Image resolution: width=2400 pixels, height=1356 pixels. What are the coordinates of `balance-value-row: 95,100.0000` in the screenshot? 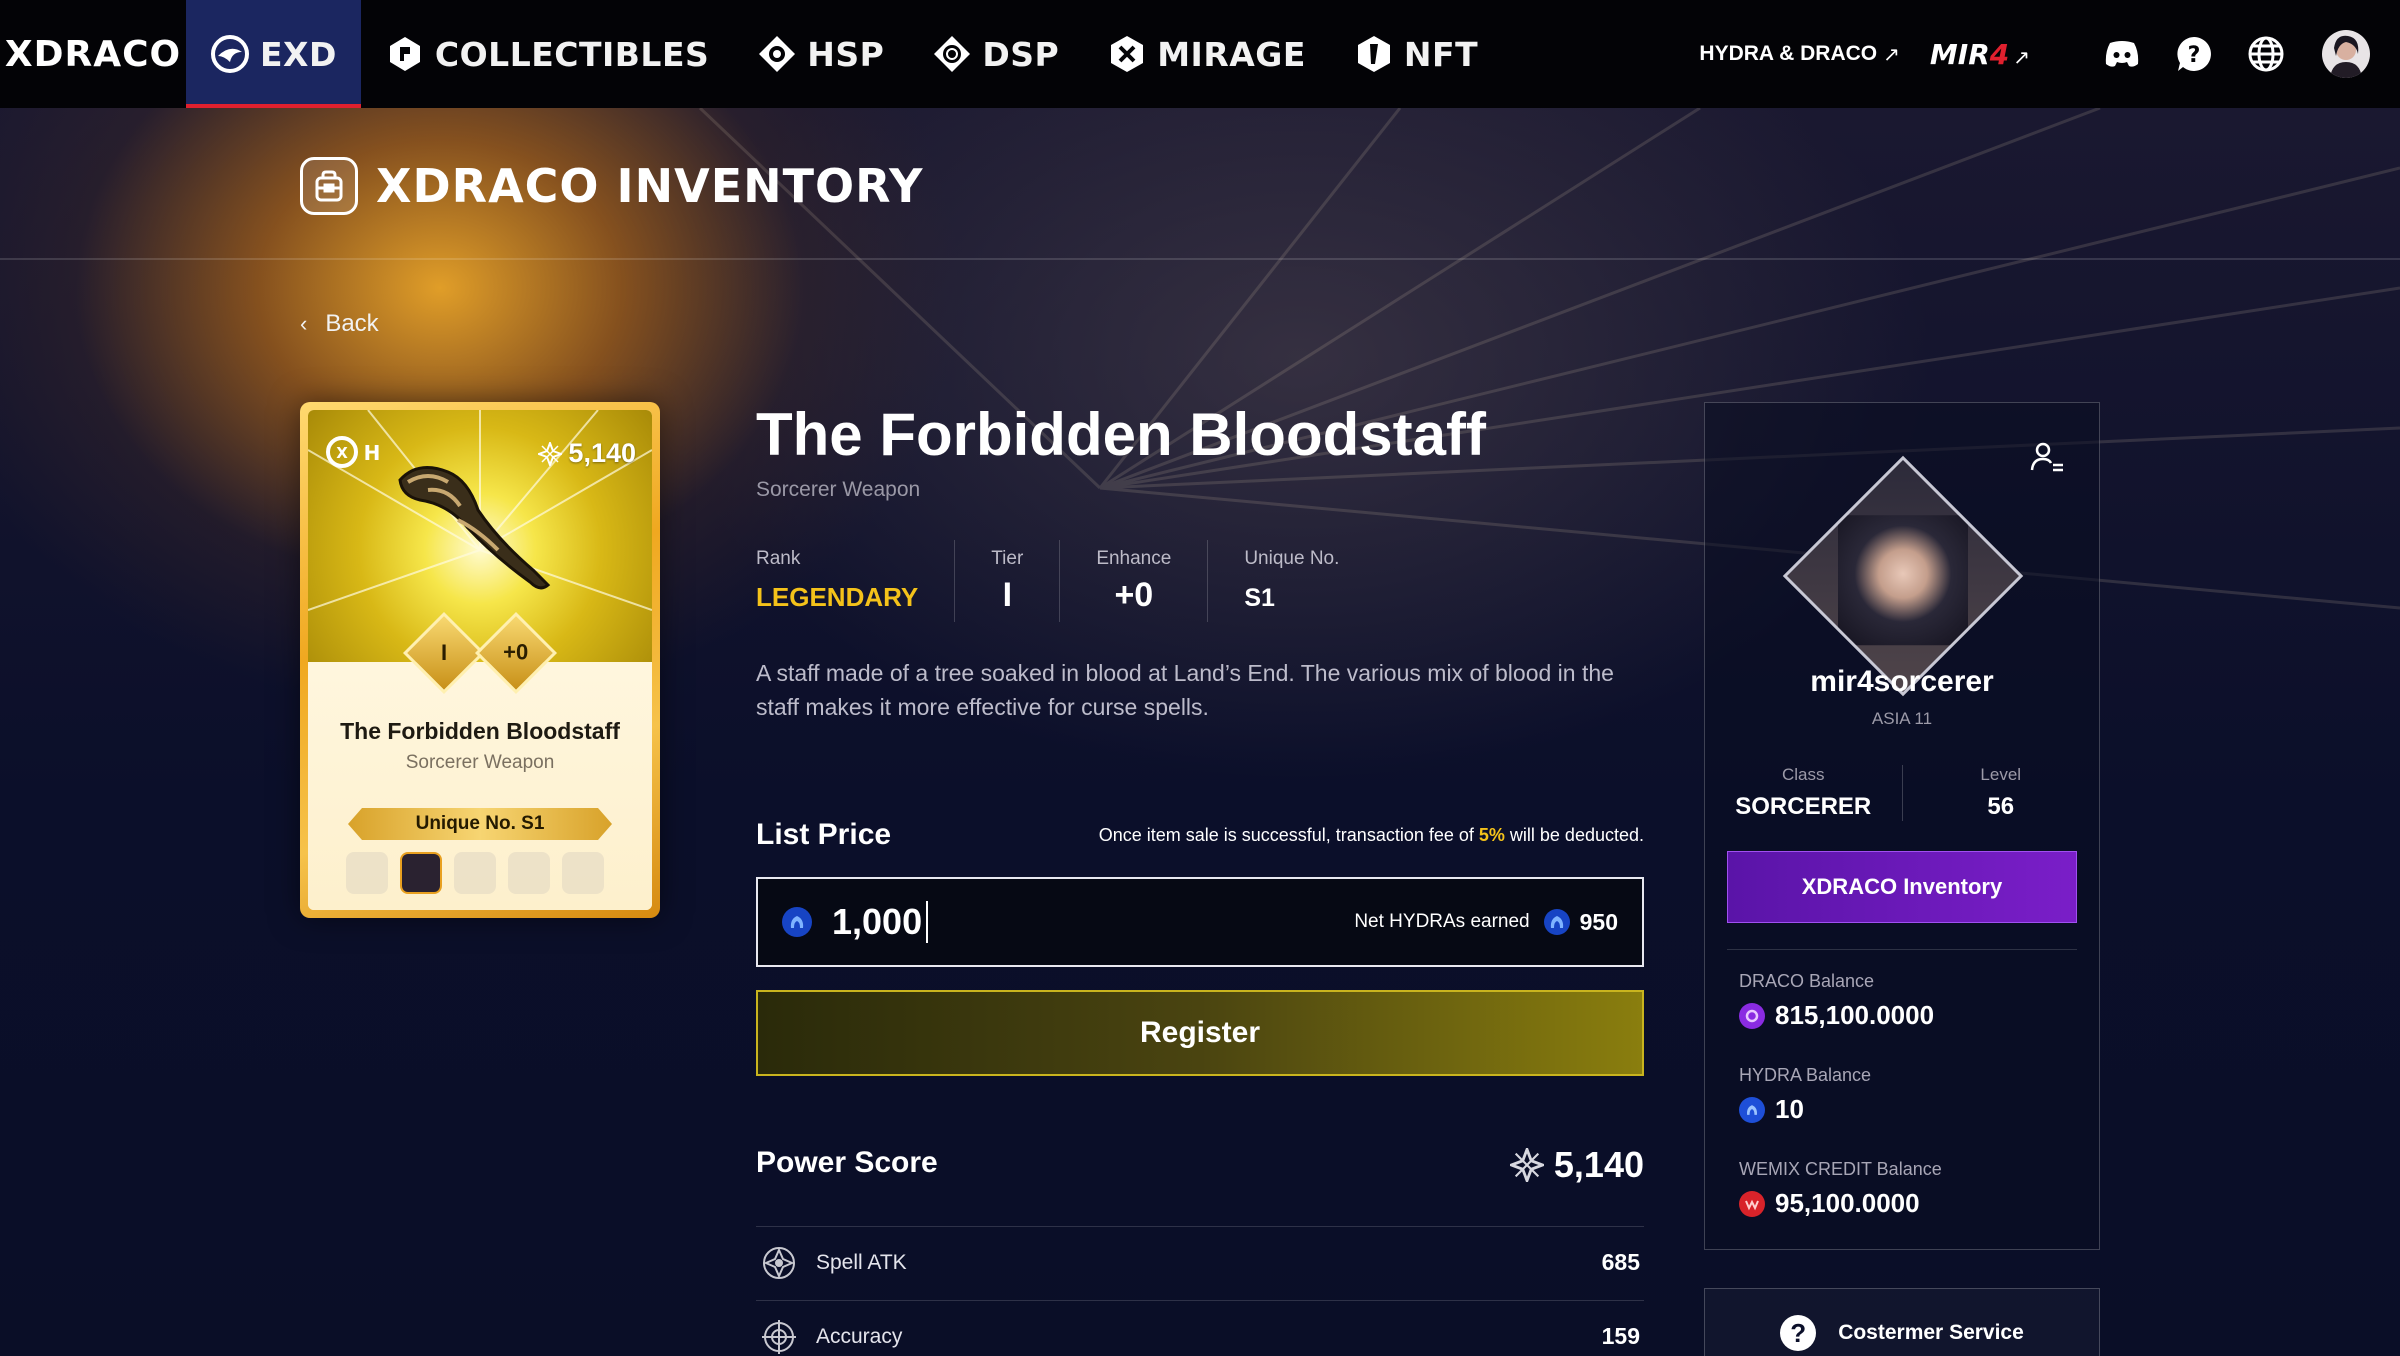 It's located at (1840, 1203).